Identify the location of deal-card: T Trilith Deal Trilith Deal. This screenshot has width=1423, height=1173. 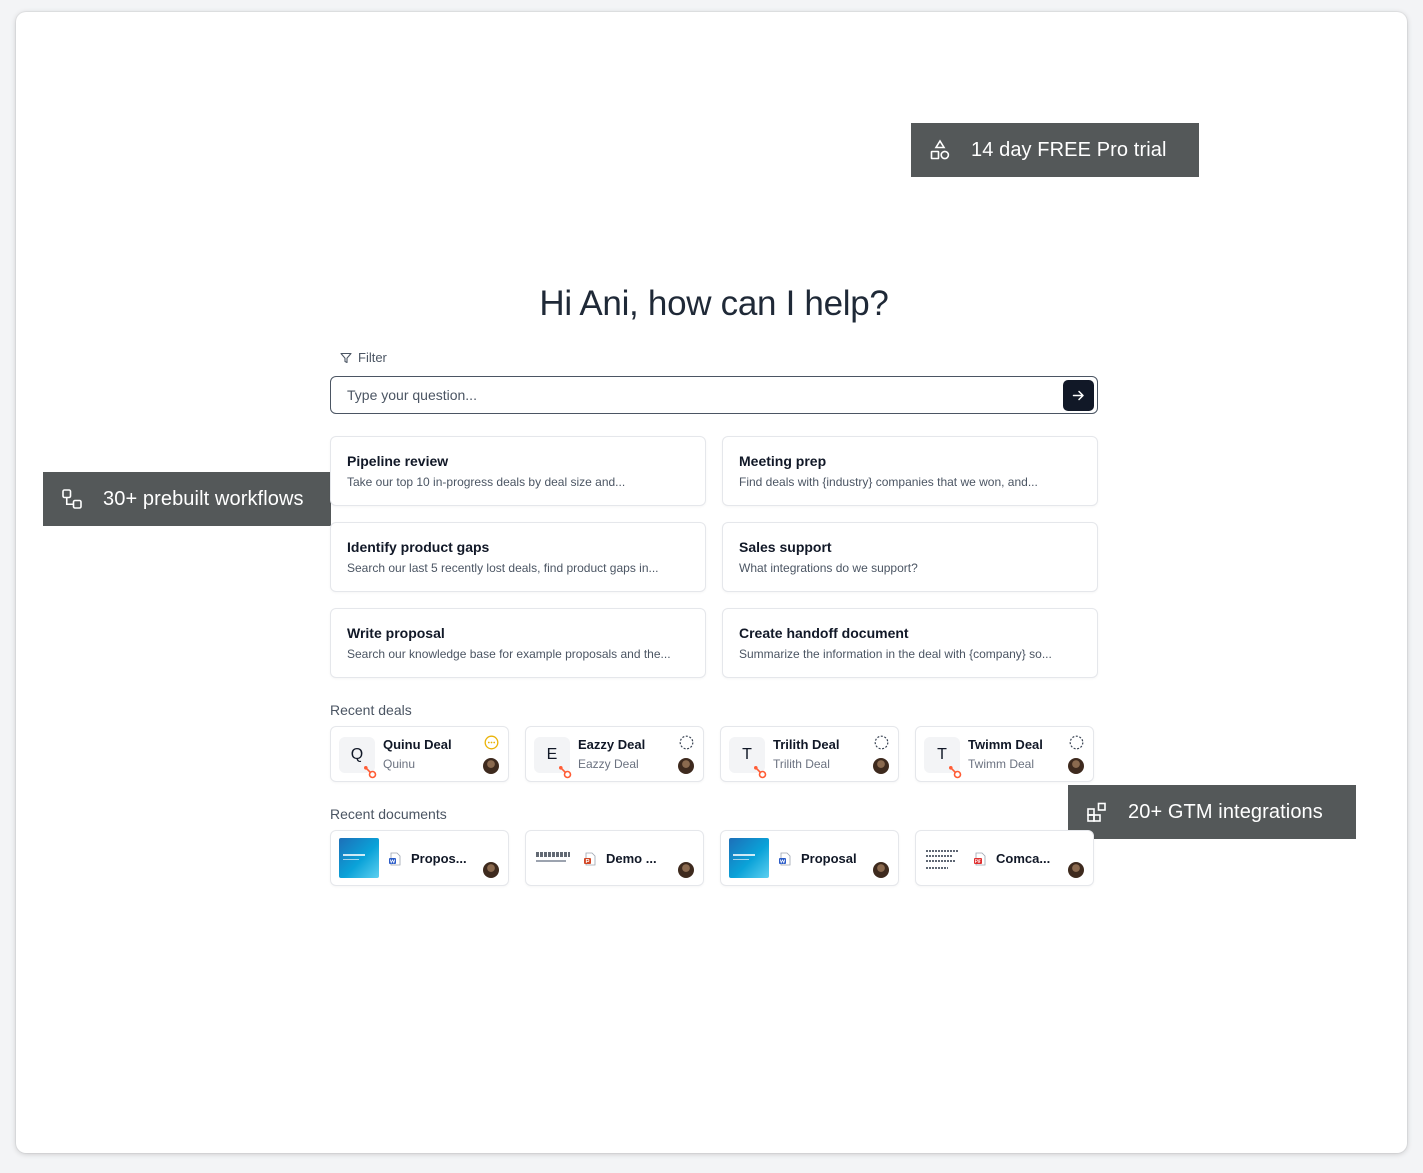
(809, 754).